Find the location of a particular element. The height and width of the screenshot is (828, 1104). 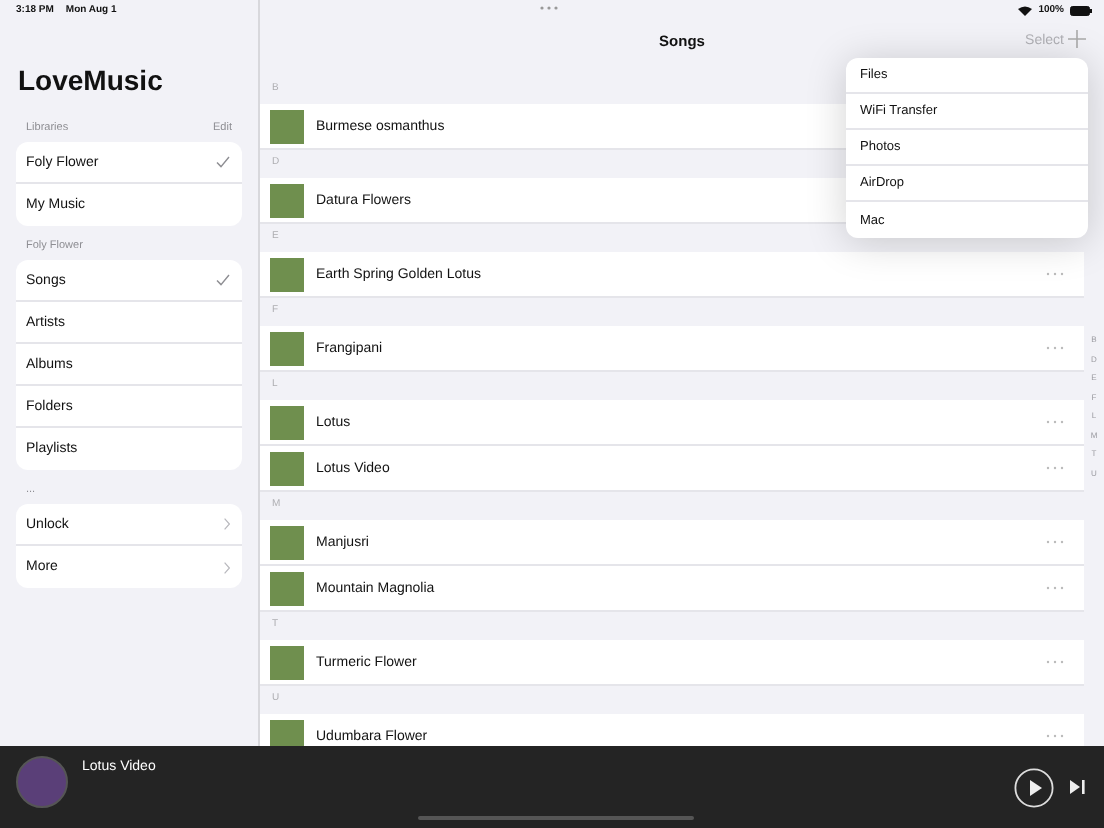

play-icon is located at coordinates (1034, 787).